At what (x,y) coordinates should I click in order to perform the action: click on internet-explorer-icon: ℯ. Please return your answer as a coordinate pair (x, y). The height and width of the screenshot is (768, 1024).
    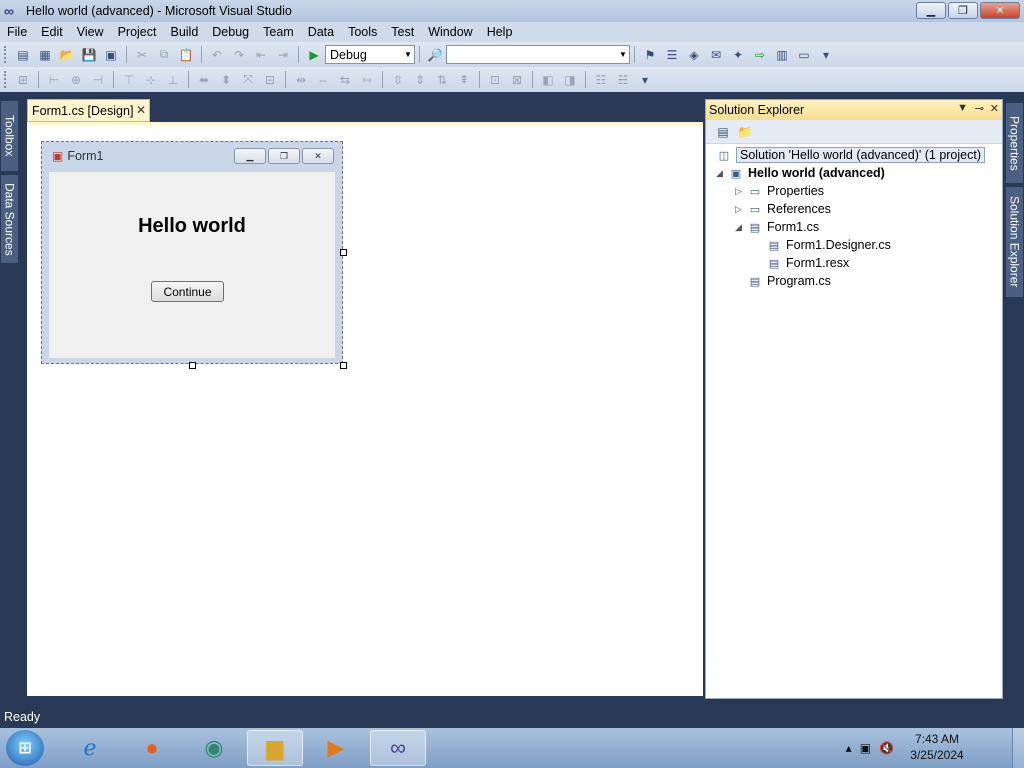
    Looking at the image, I should click on (90, 748).